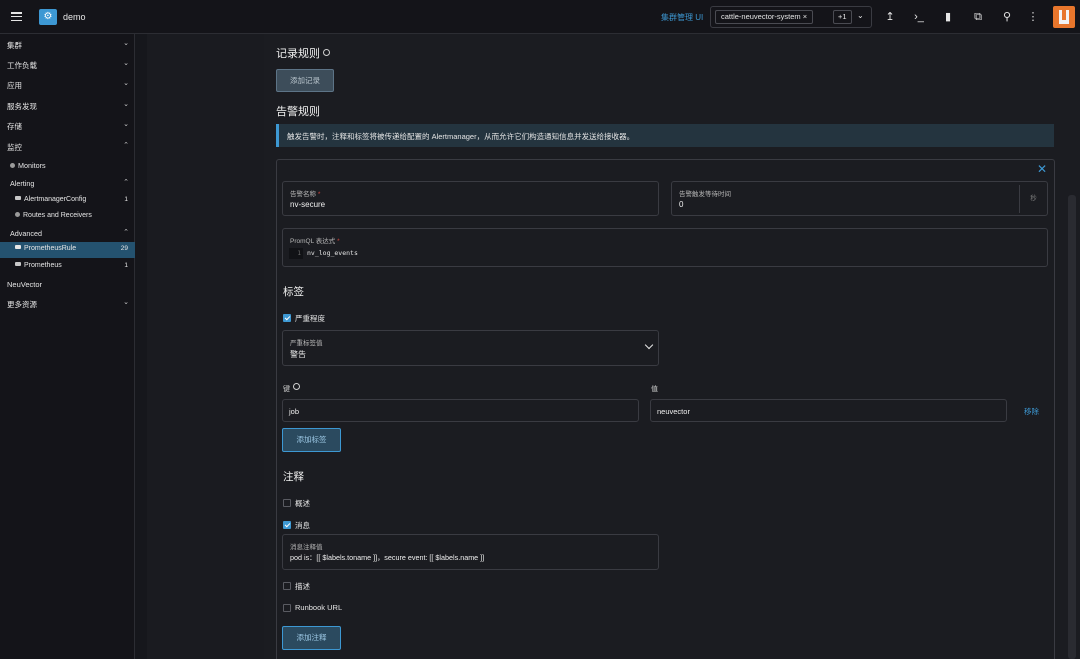  I want to click on required-marker: *, so click(338, 241).